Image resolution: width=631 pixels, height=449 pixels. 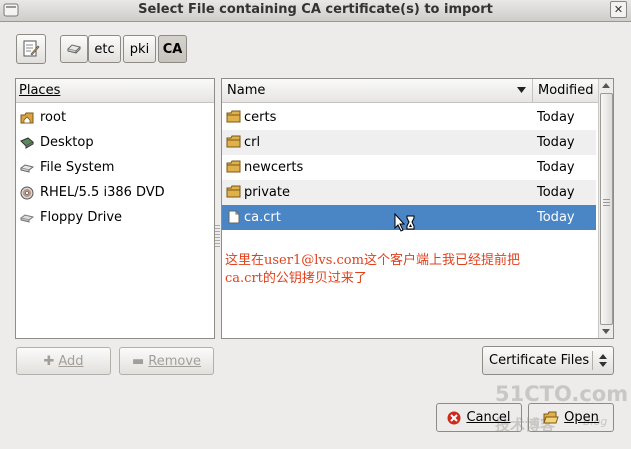 I want to click on column-name-header: Name, so click(x=377, y=90).